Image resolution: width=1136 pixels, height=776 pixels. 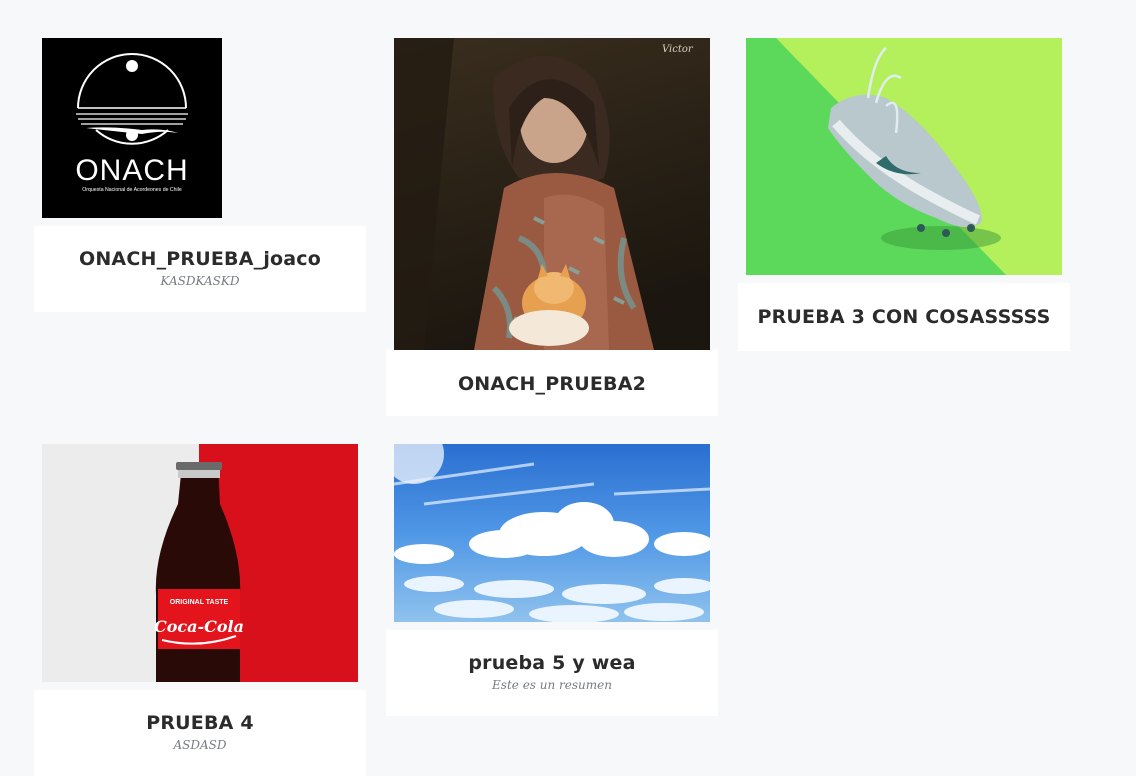 What do you see at coordinates (200, 723) in the screenshot?
I see `post-title: PRUEBA 4` at bounding box center [200, 723].